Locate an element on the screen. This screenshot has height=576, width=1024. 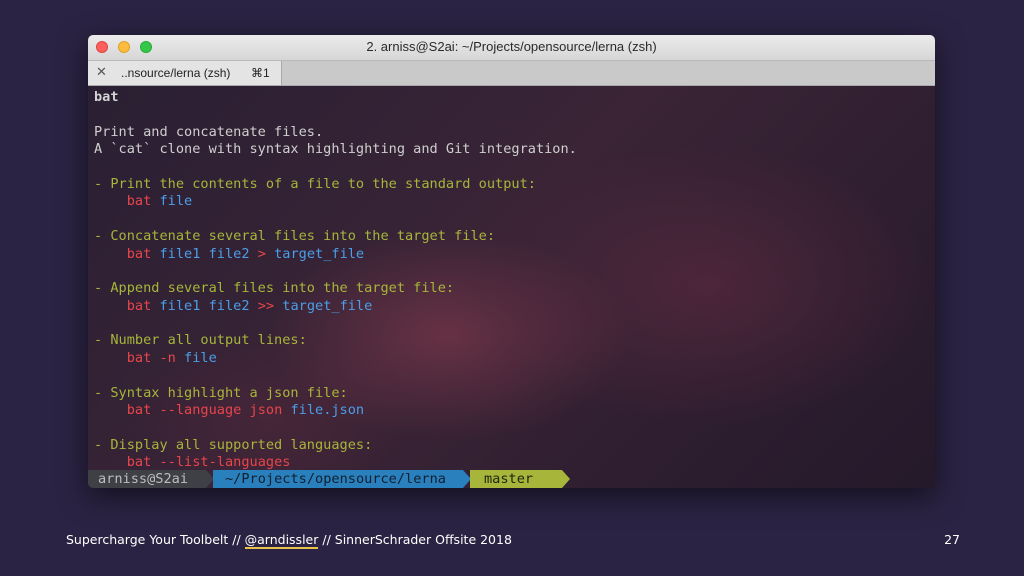
prompt-user: arniss@S2ai is located at coordinates (147, 479).